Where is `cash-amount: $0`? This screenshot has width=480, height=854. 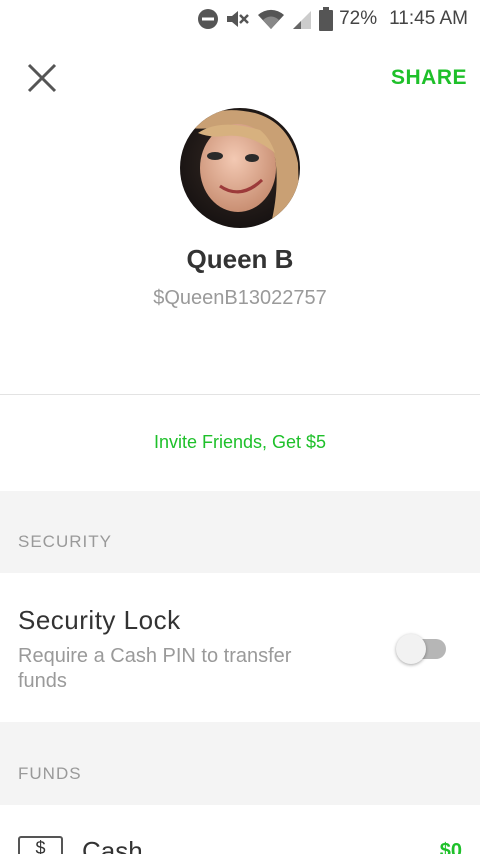
cash-amount: $0 is located at coordinates (450, 847).